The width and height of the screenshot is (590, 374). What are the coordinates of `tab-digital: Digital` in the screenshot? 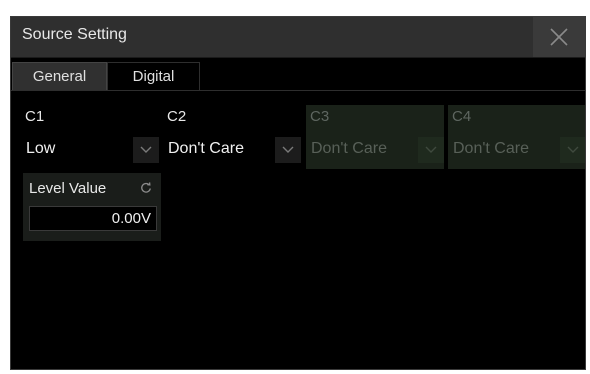 It's located at (153, 76).